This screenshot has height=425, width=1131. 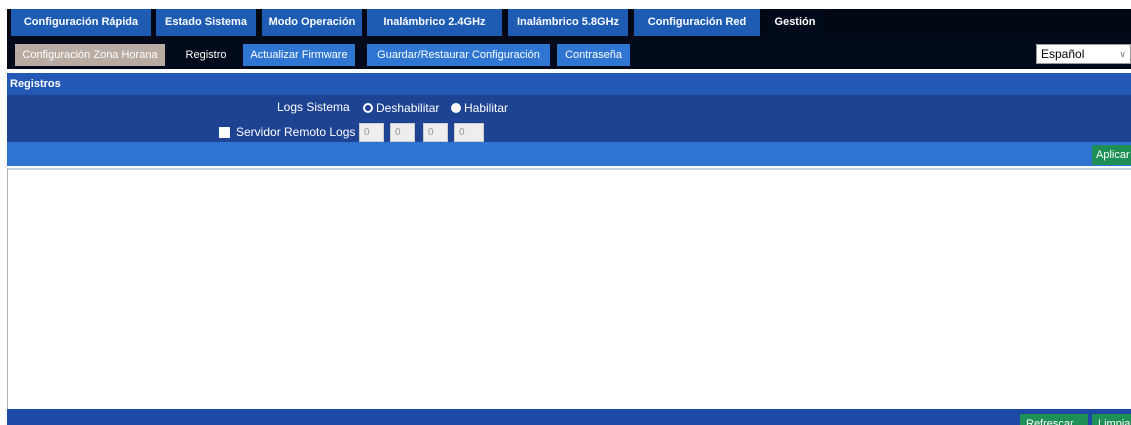 I want to click on tab-modo-operacion: Modo Operación, so click(x=312, y=22).